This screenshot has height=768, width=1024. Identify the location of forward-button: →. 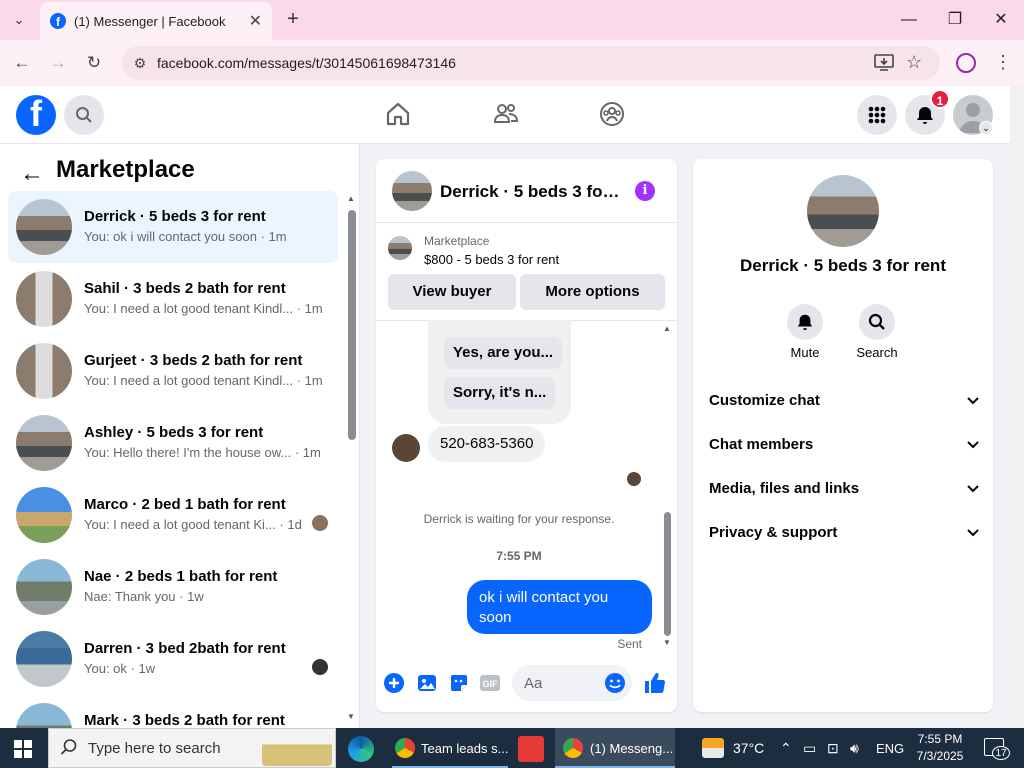
(58, 63).